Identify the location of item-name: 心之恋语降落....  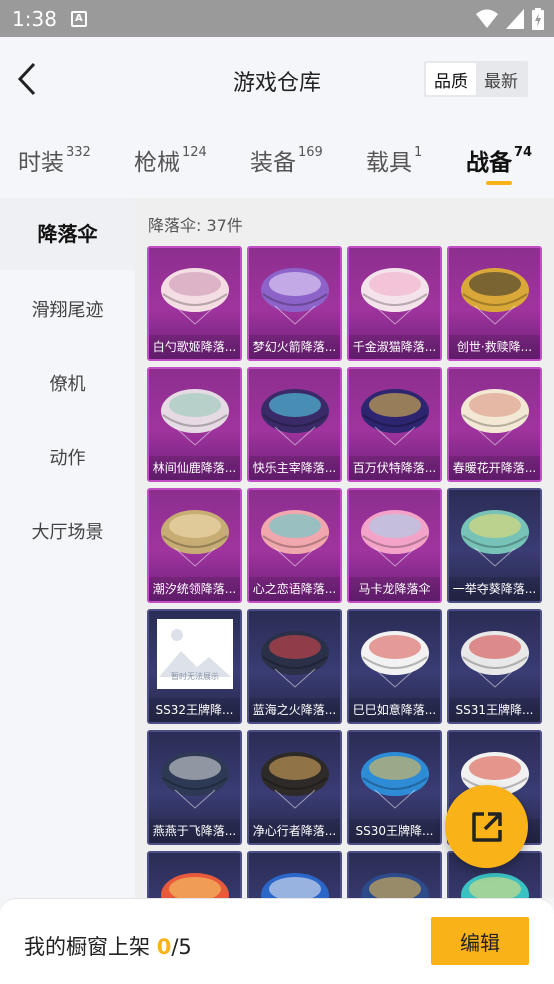
(294, 589).